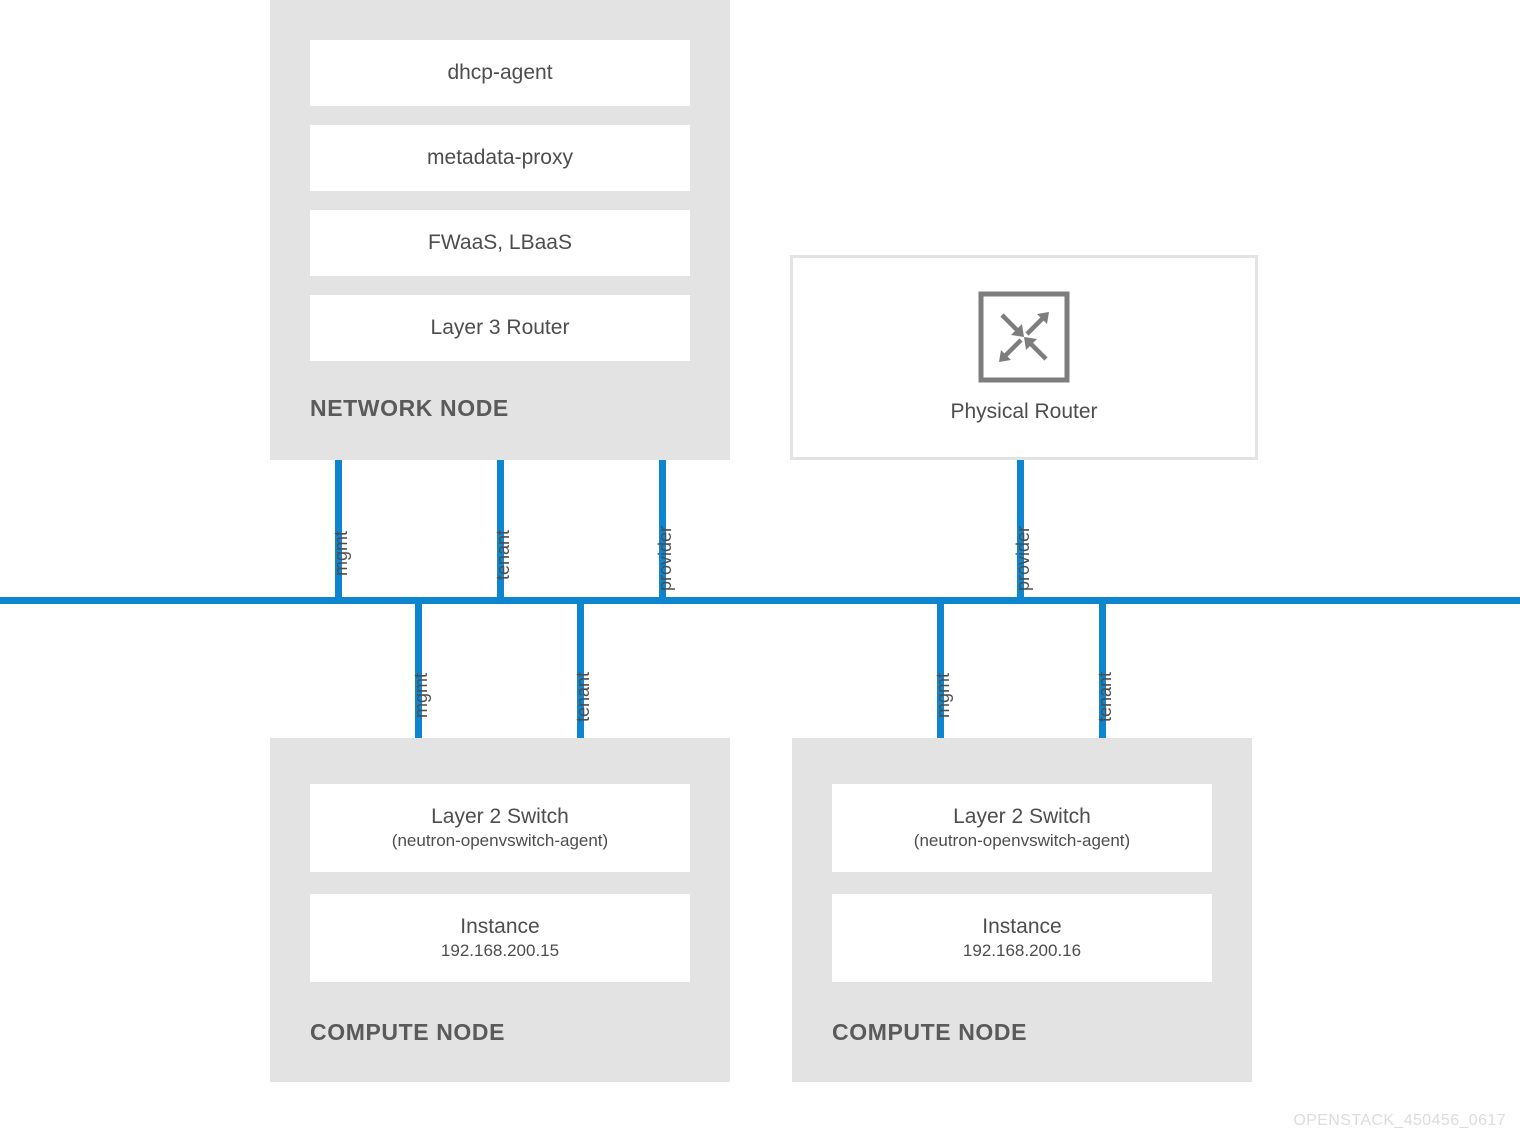 This screenshot has height=1142, width=1520. Describe the element at coordinates (1024, 339) in the screenshot. I see `router-icon` at that location.